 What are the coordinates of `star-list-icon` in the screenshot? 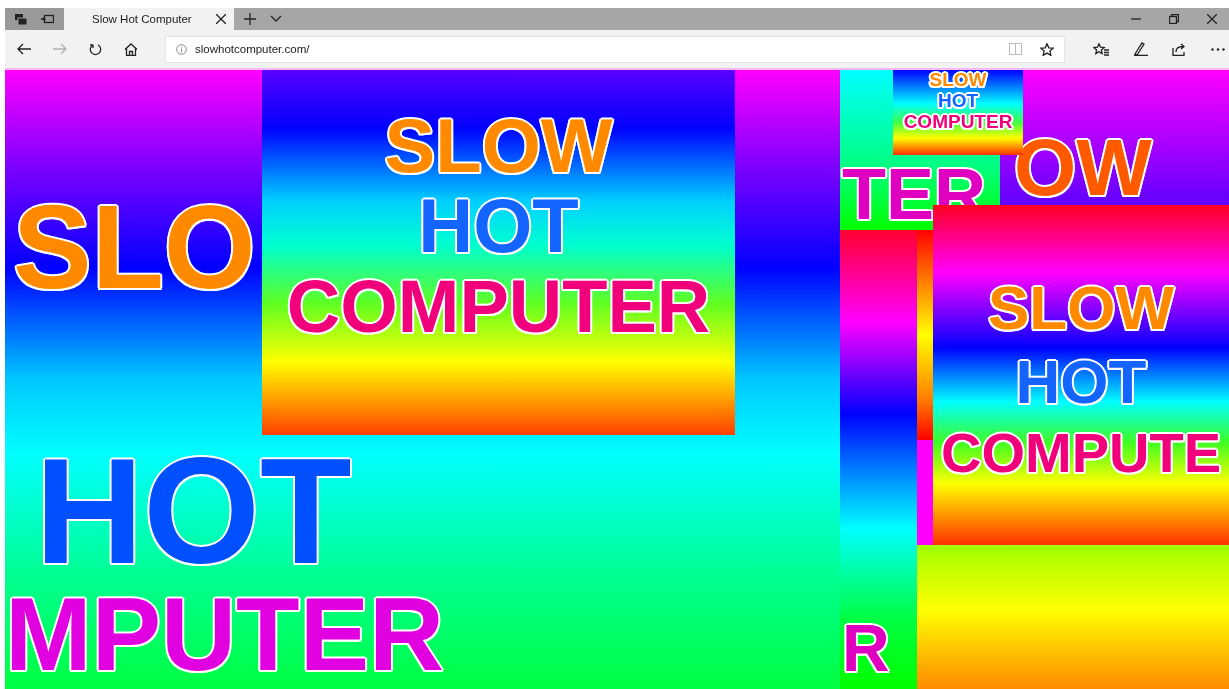 It's located at (1101, 49).